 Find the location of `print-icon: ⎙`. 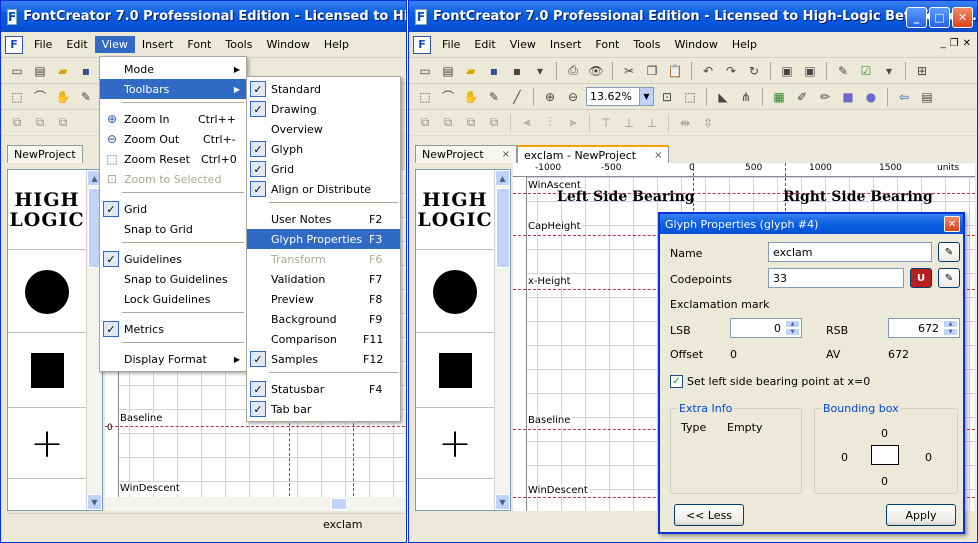

print-icon: ⎙ is located at coordinates (573, 71).